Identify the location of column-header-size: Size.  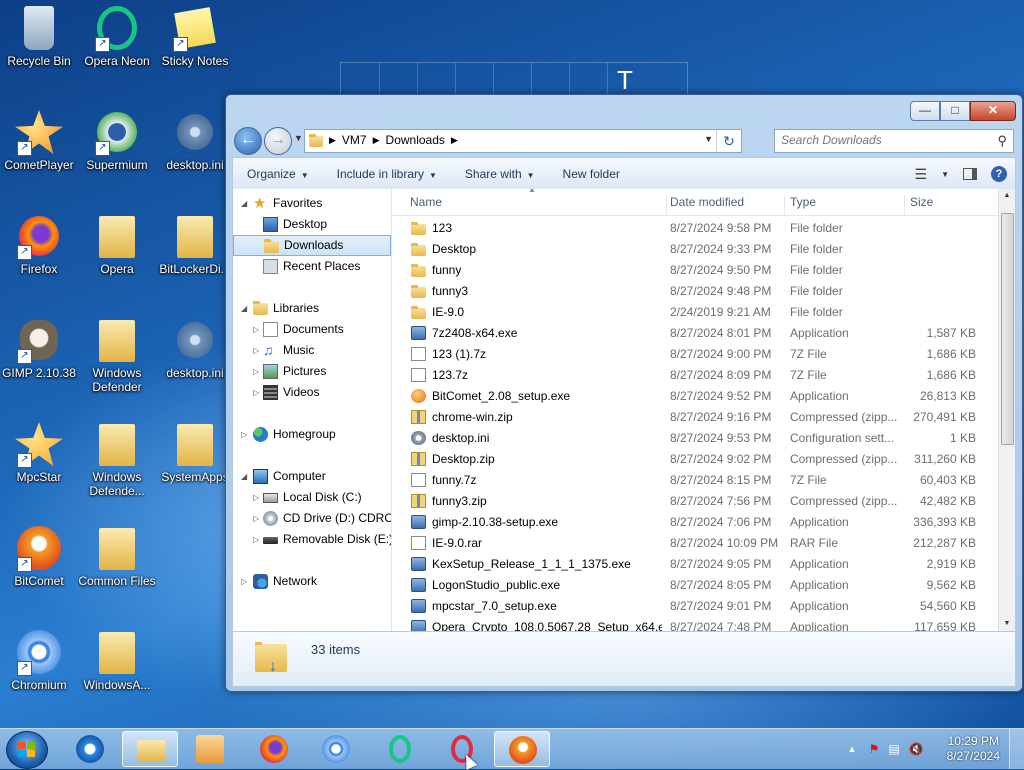
(948, 205).